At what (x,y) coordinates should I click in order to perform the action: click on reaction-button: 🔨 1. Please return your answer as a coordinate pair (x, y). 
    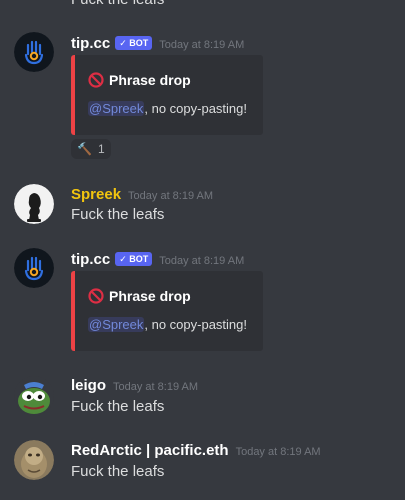
    Looking at the image, I should click on (91, 149).